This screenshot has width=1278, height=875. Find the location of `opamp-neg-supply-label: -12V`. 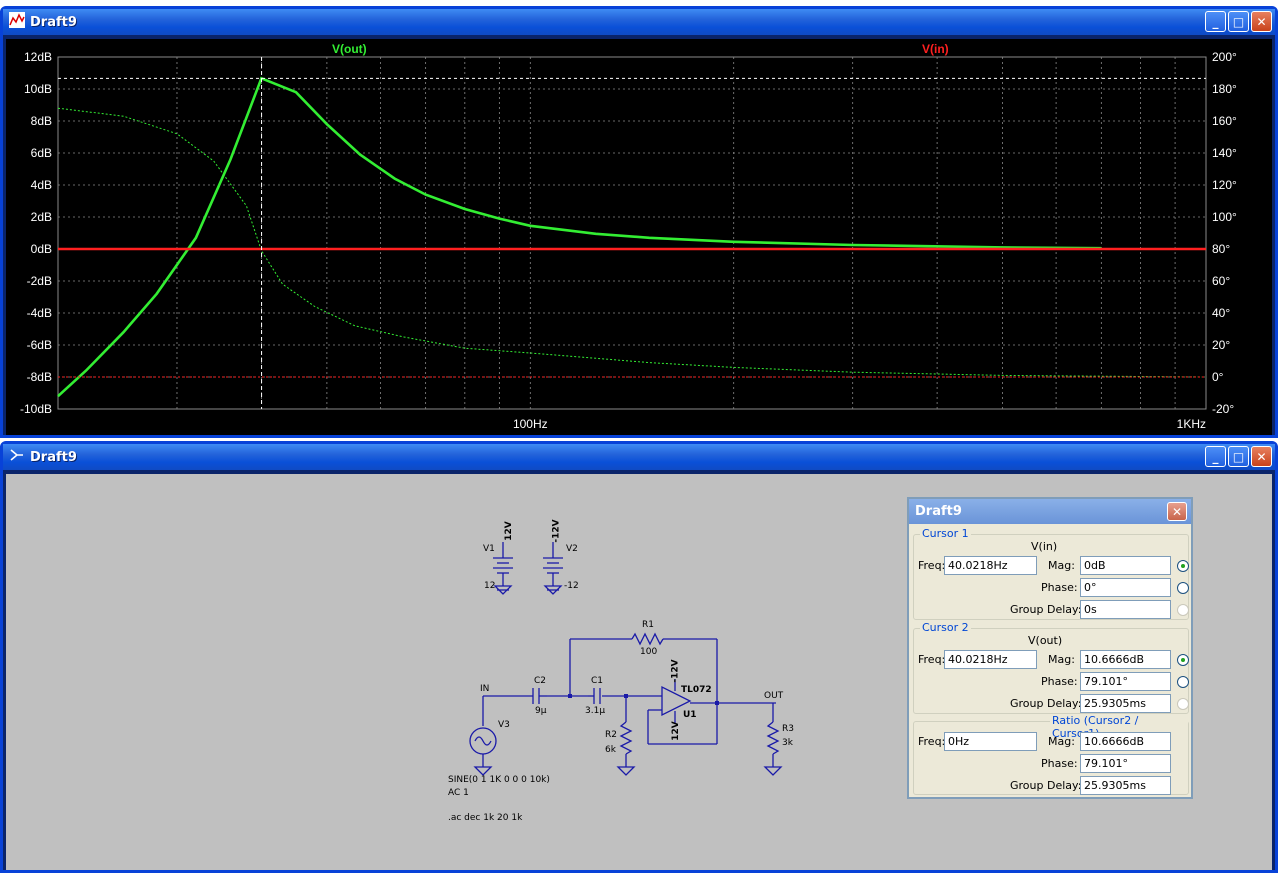

opamp-neg-supply-label: -12V is located at coordinates (675, 671).